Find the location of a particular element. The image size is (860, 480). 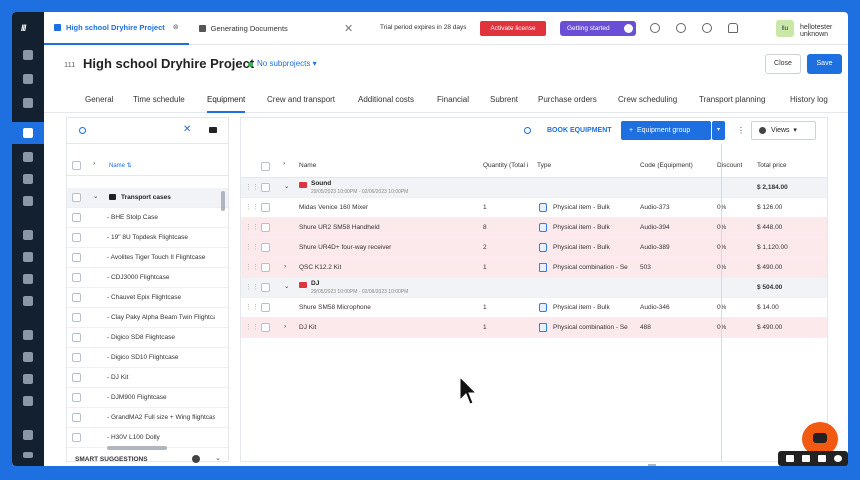

expand-all-icon: › is located at coordinates (94, 163).